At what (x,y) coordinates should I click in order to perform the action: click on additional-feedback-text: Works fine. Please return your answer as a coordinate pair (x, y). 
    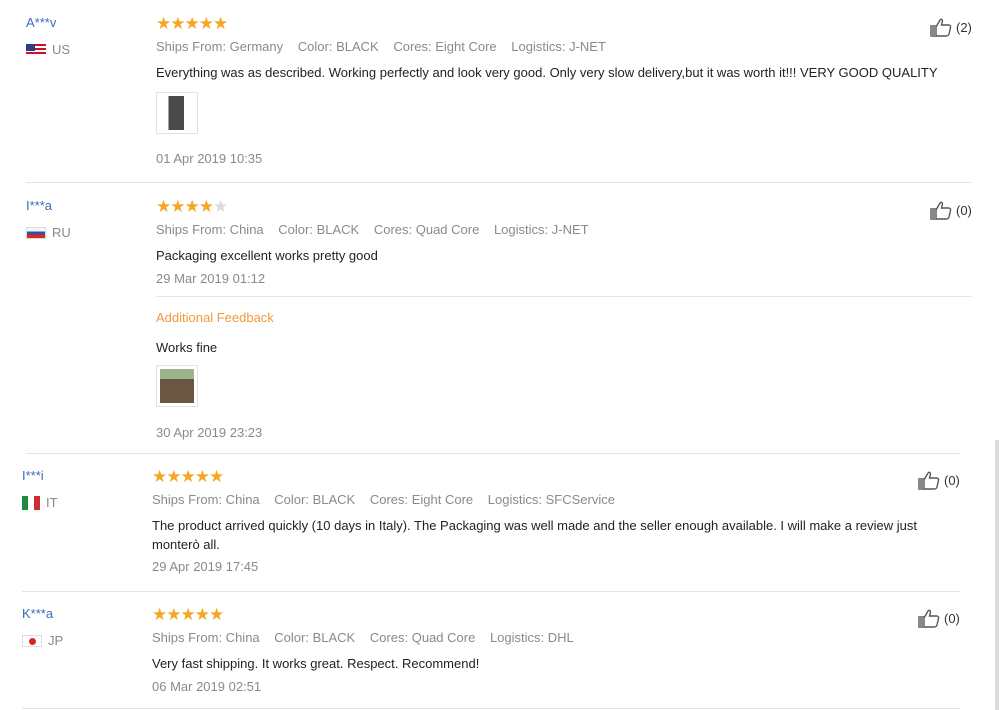
    Looking at the image, I should click on (187, 347).